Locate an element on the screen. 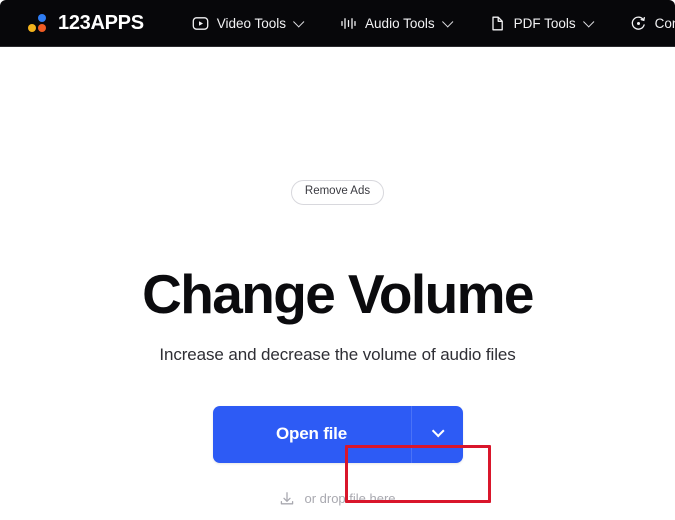 The image size is (675, 520). chevron-down-icon-video-tools is located at coordinates (299, 21).